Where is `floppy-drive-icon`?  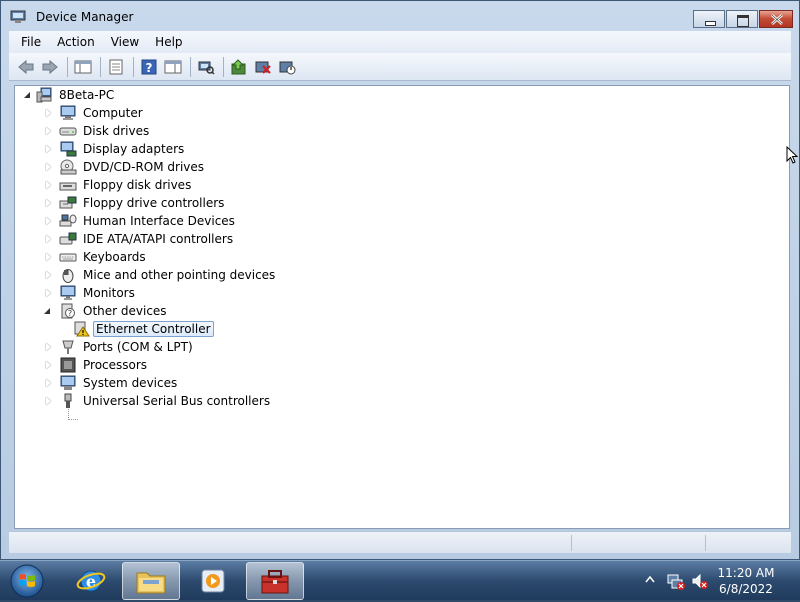
floppy-drive-icon is located at coordinates (68, 185).